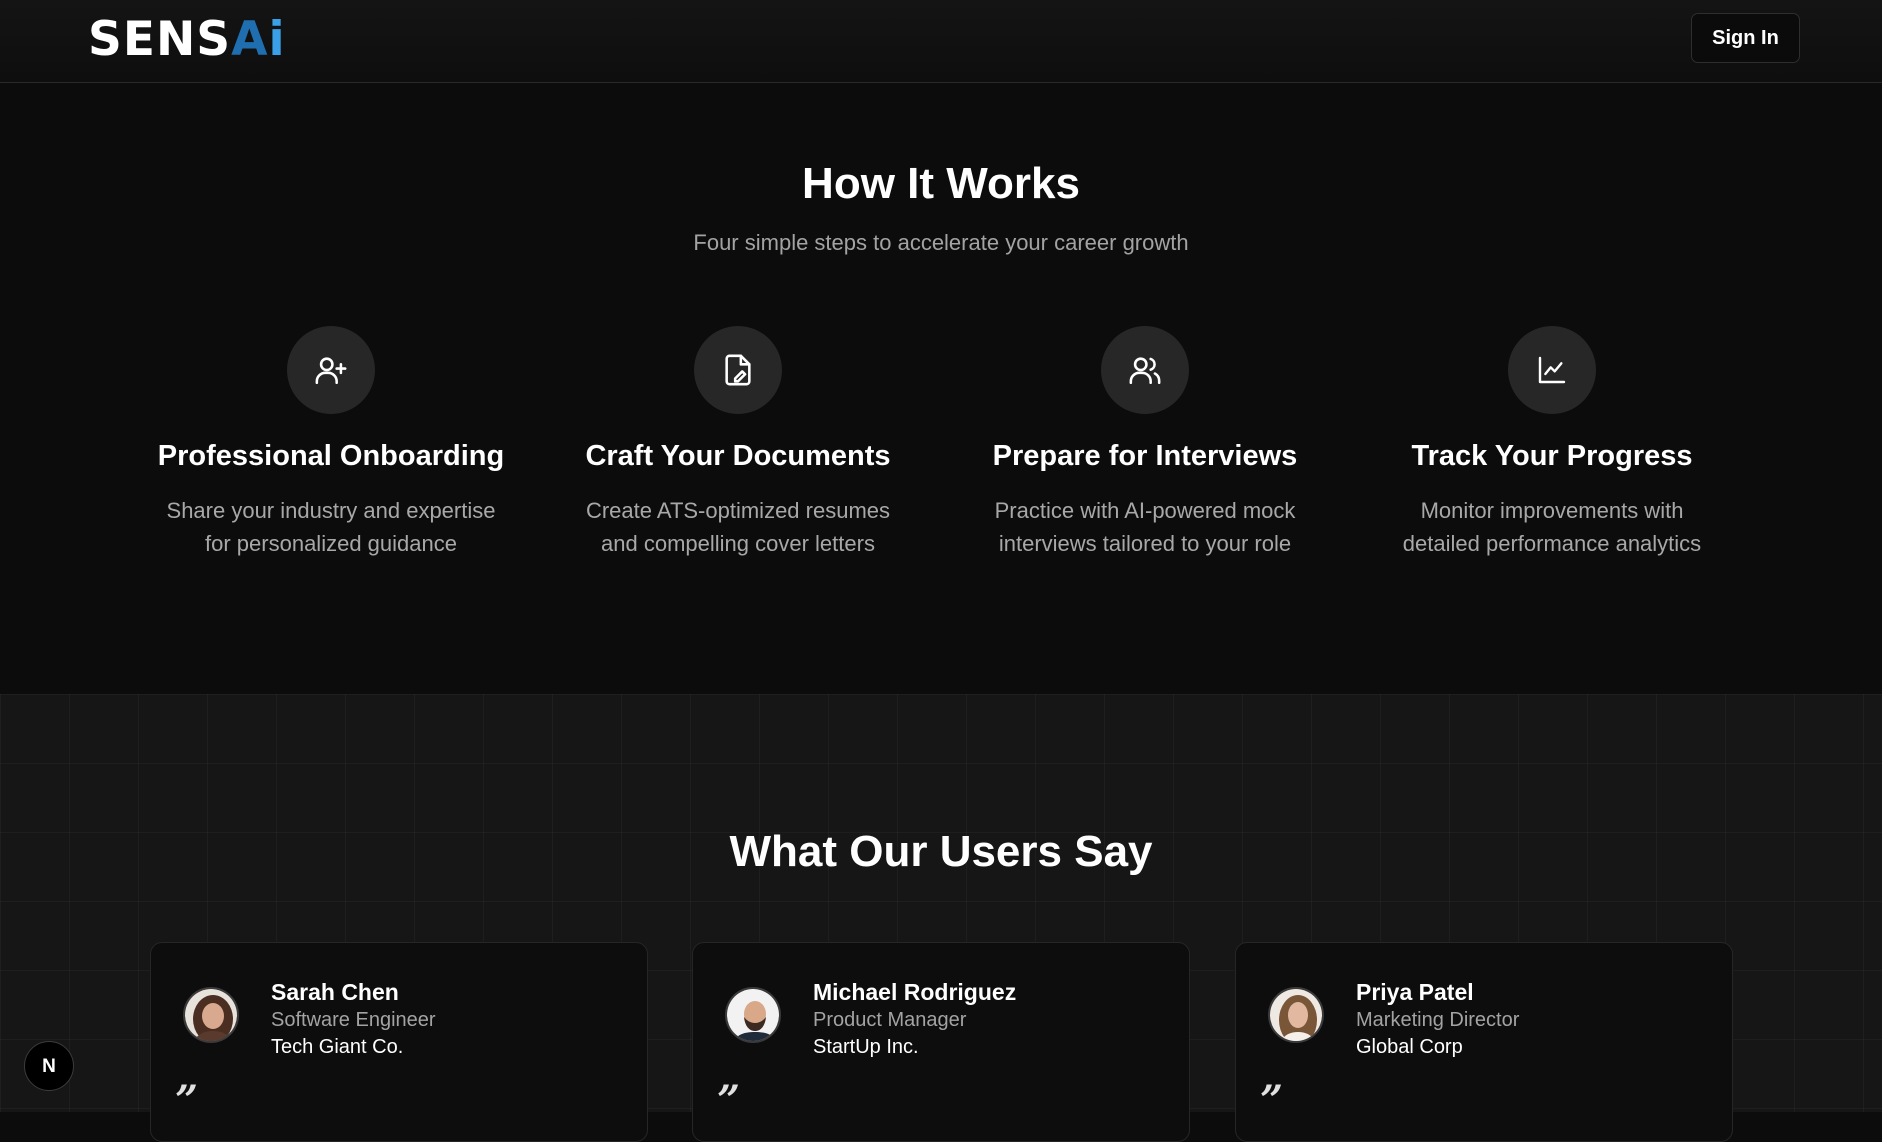 The width and height of the screenshot is (1882, 1142). Describe the element at coordinates (890, 1020) in the screenshot. I see `testimonial-role: Product Manager` at that location.